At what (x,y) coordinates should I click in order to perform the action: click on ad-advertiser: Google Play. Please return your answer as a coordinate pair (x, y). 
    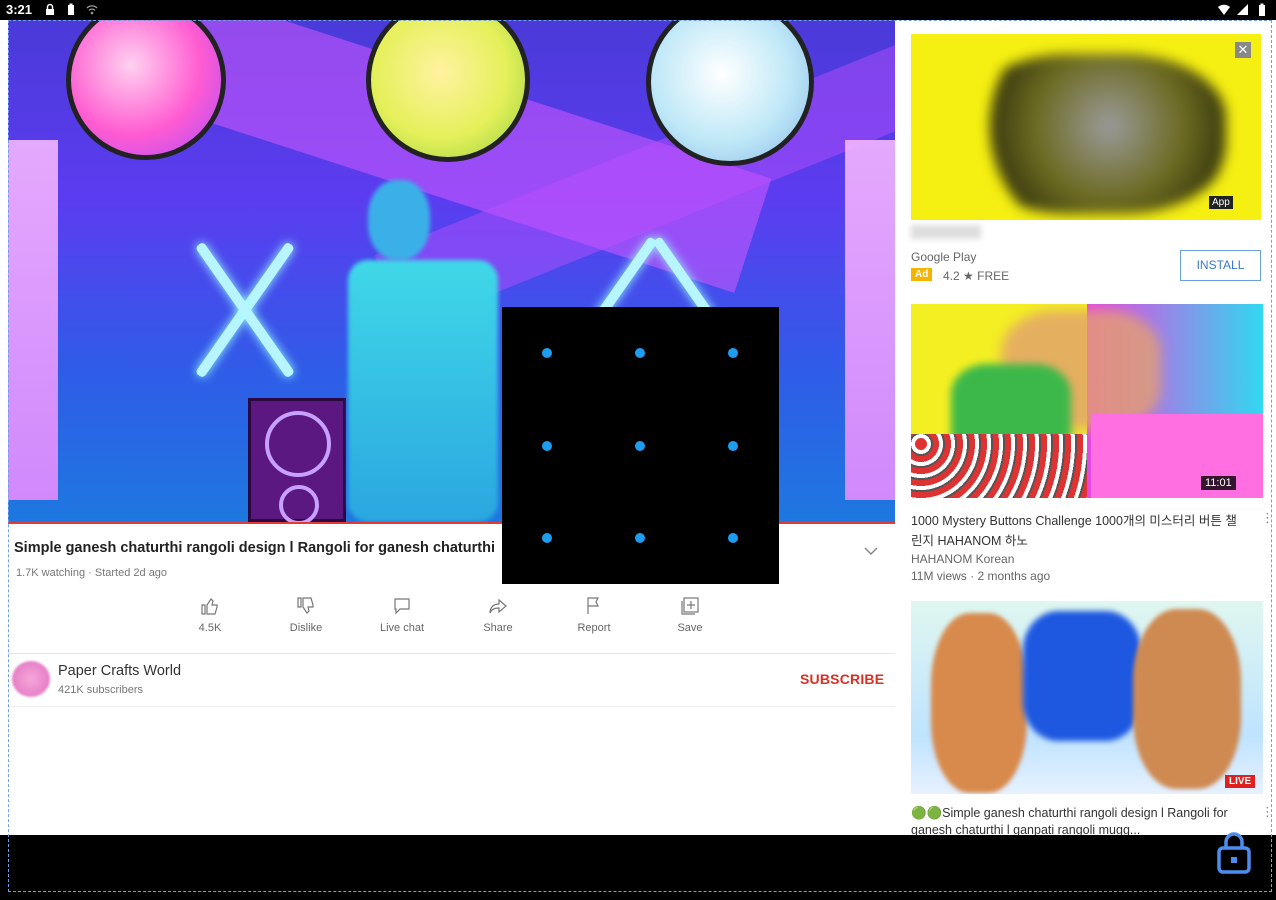
    Looking at the image, I should click on (944, 257).